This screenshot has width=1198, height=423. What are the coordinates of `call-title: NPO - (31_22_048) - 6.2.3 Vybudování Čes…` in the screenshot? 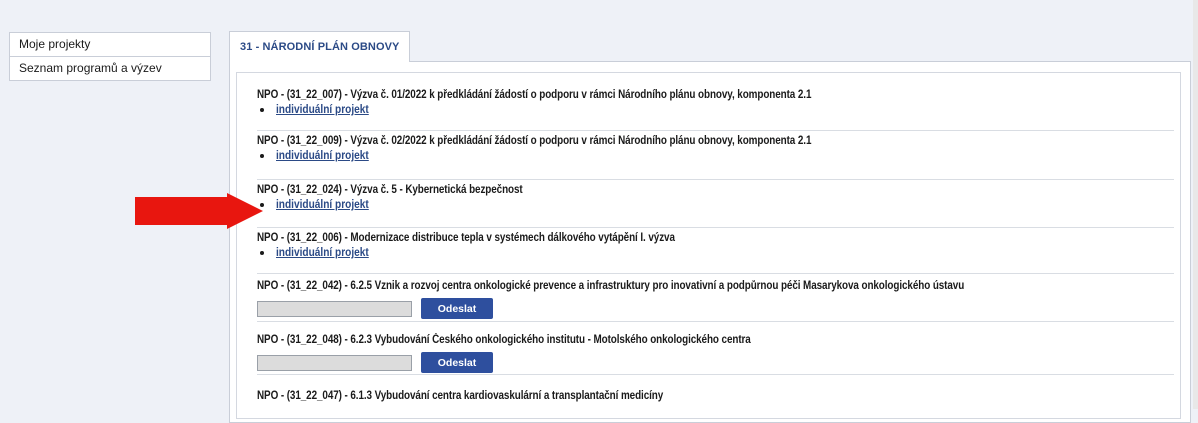 It's located at (504, 340).